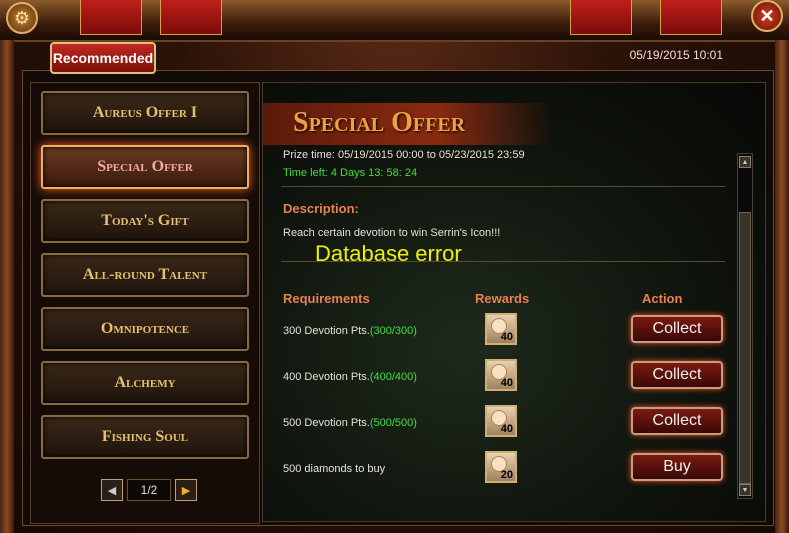 Image resolution: width=789 pixels, height=533 pixels. What do you see at coordinates (745, 348) in the screenshot?
I see `scroll-thumb` at bounding box center [745, 348].